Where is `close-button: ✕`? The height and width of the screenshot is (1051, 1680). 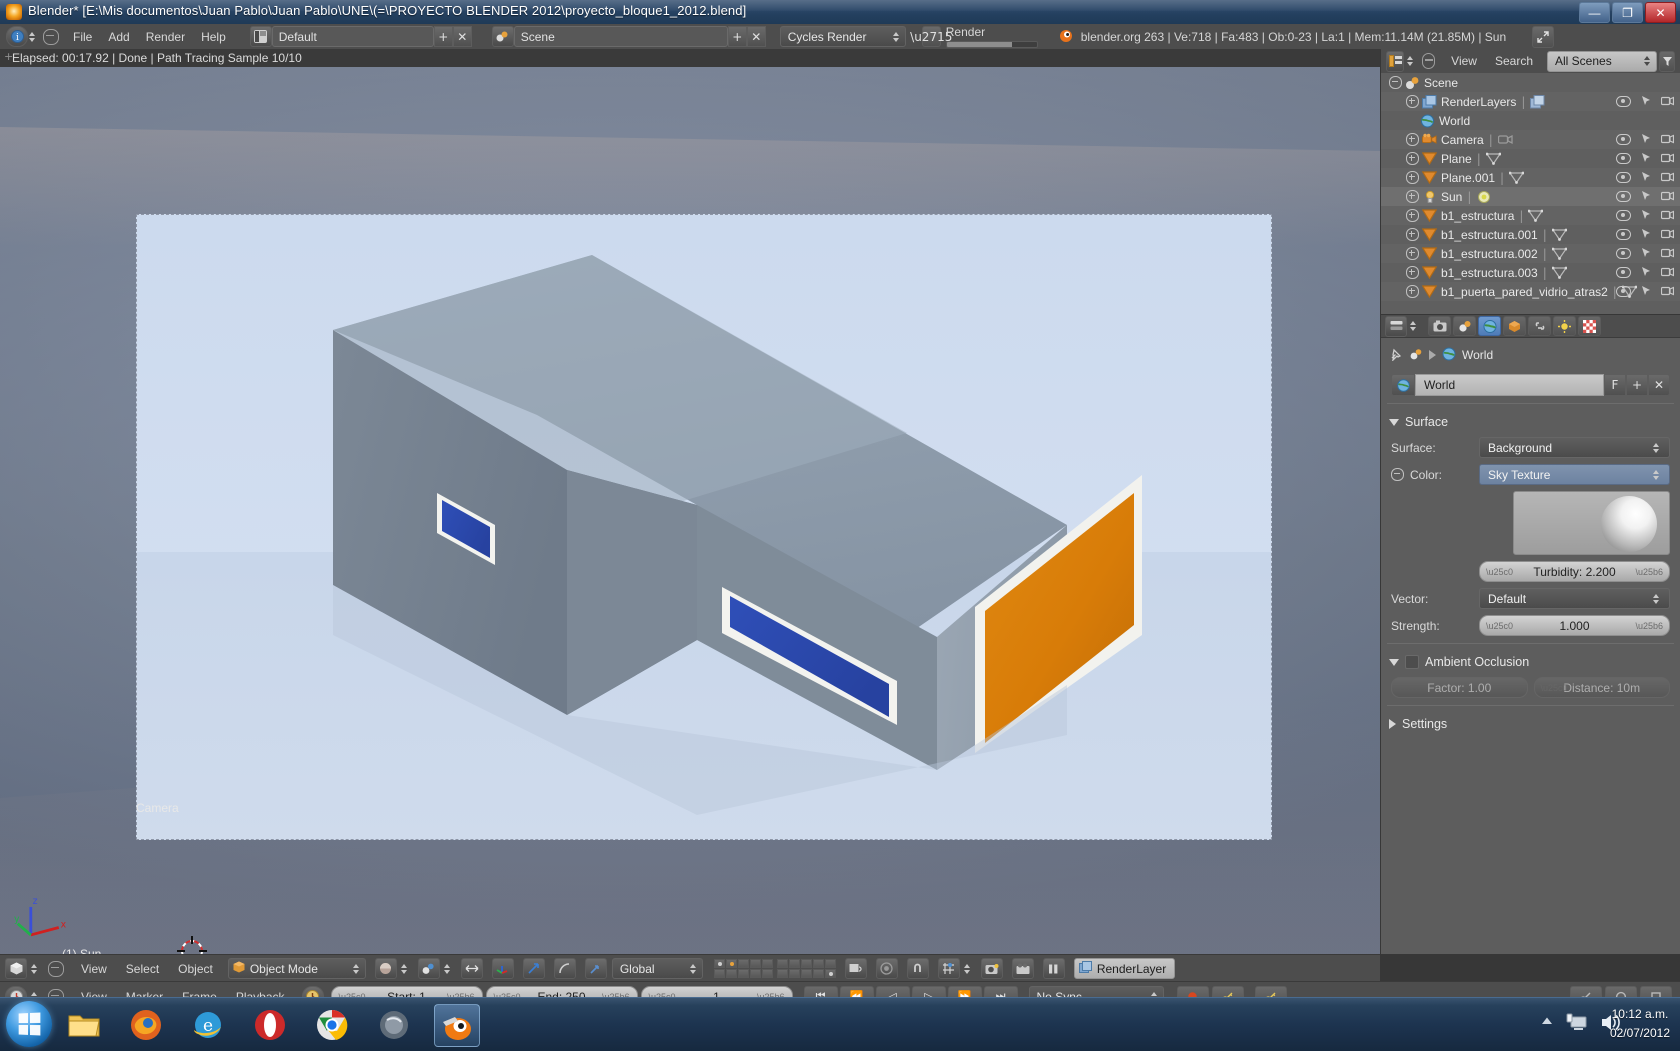 close-button: ✕ is located at coordinates (1660, 12).